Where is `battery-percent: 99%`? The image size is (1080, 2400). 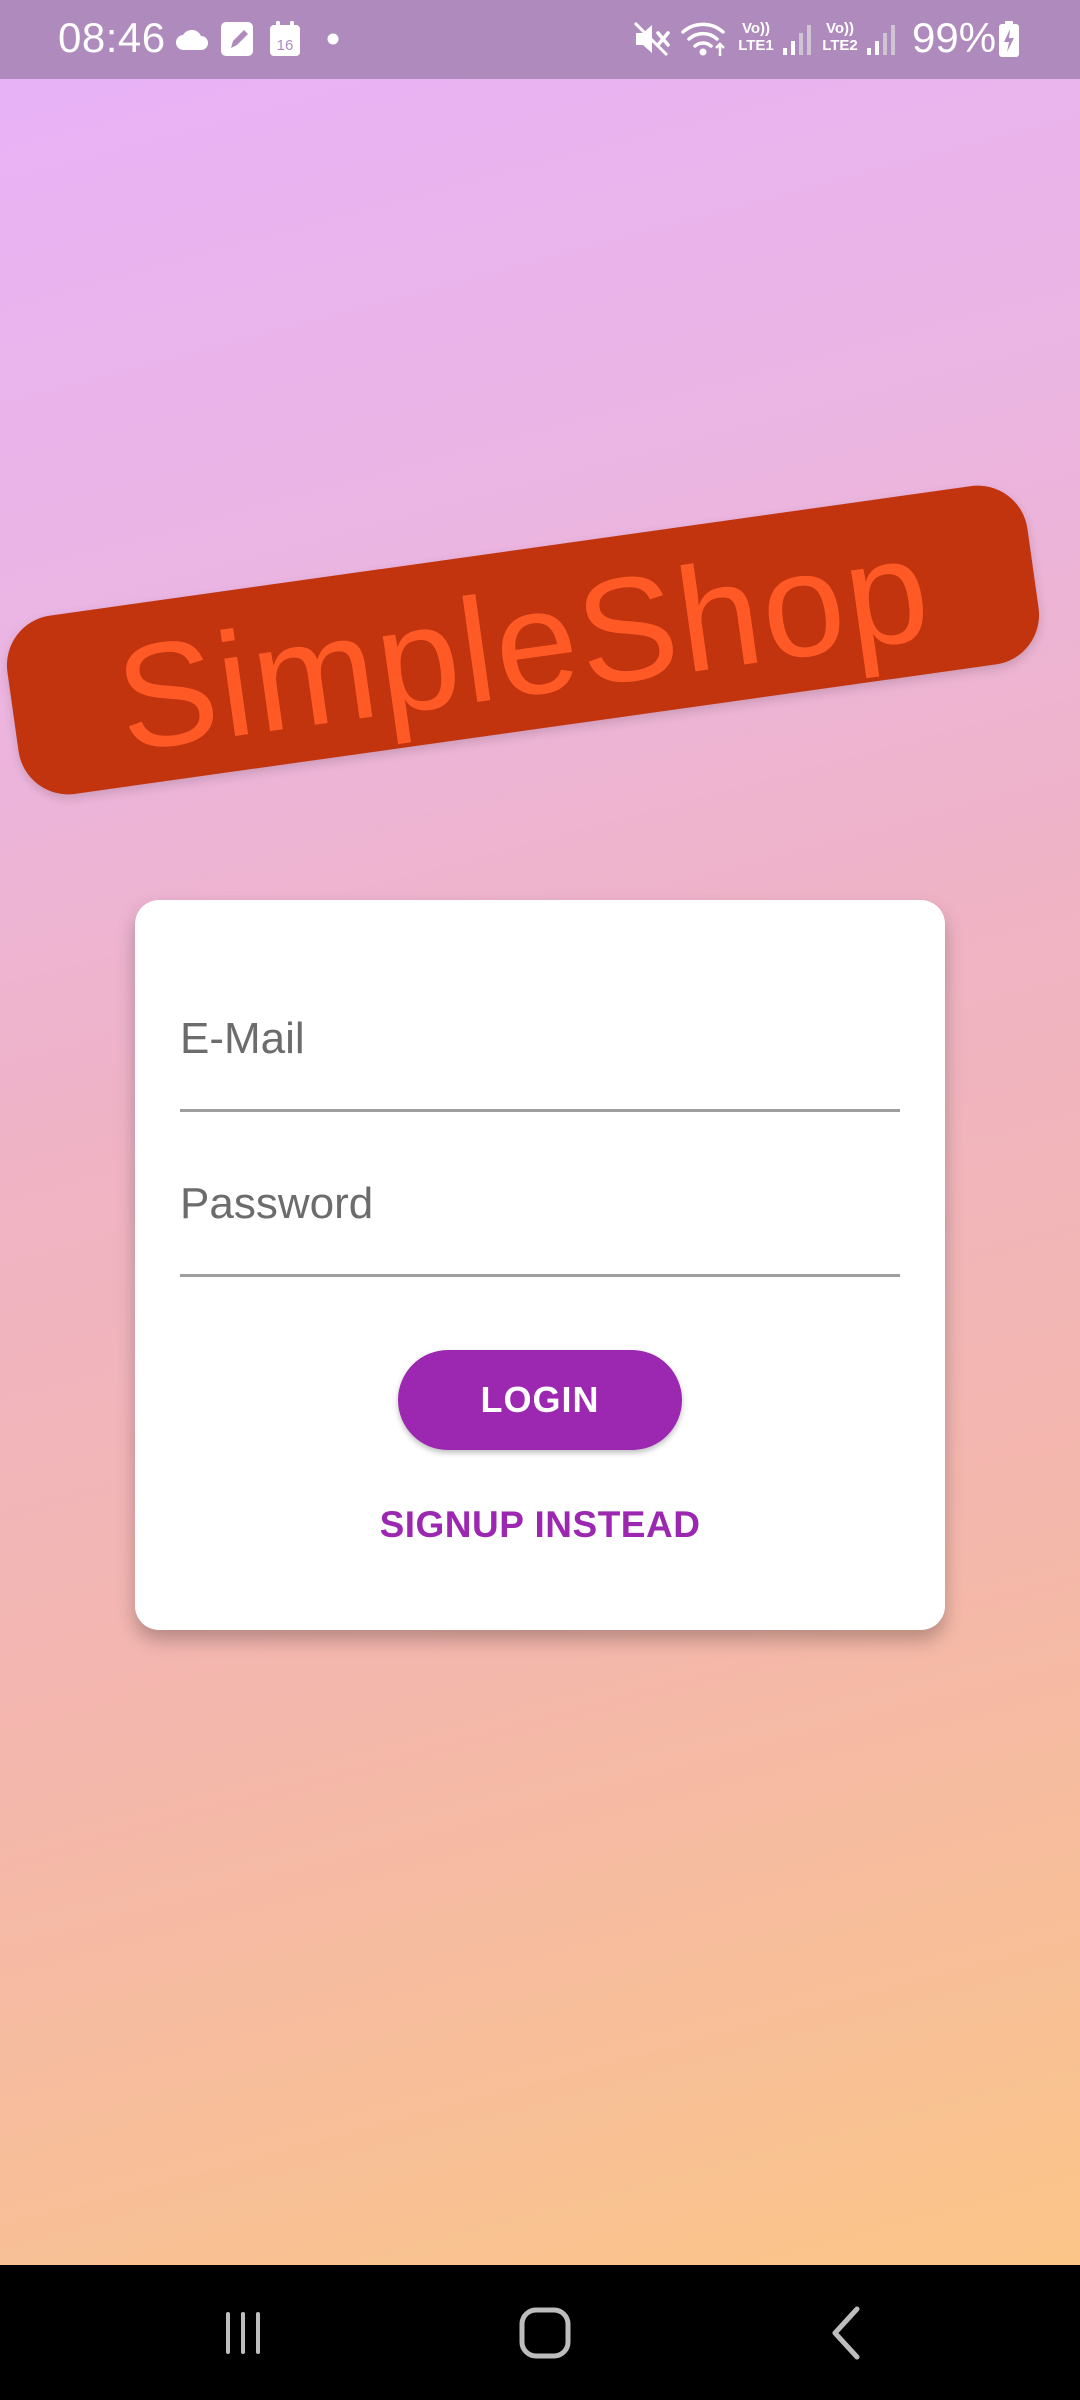
battery-percent: 99% is located at coordinates (954, 37).